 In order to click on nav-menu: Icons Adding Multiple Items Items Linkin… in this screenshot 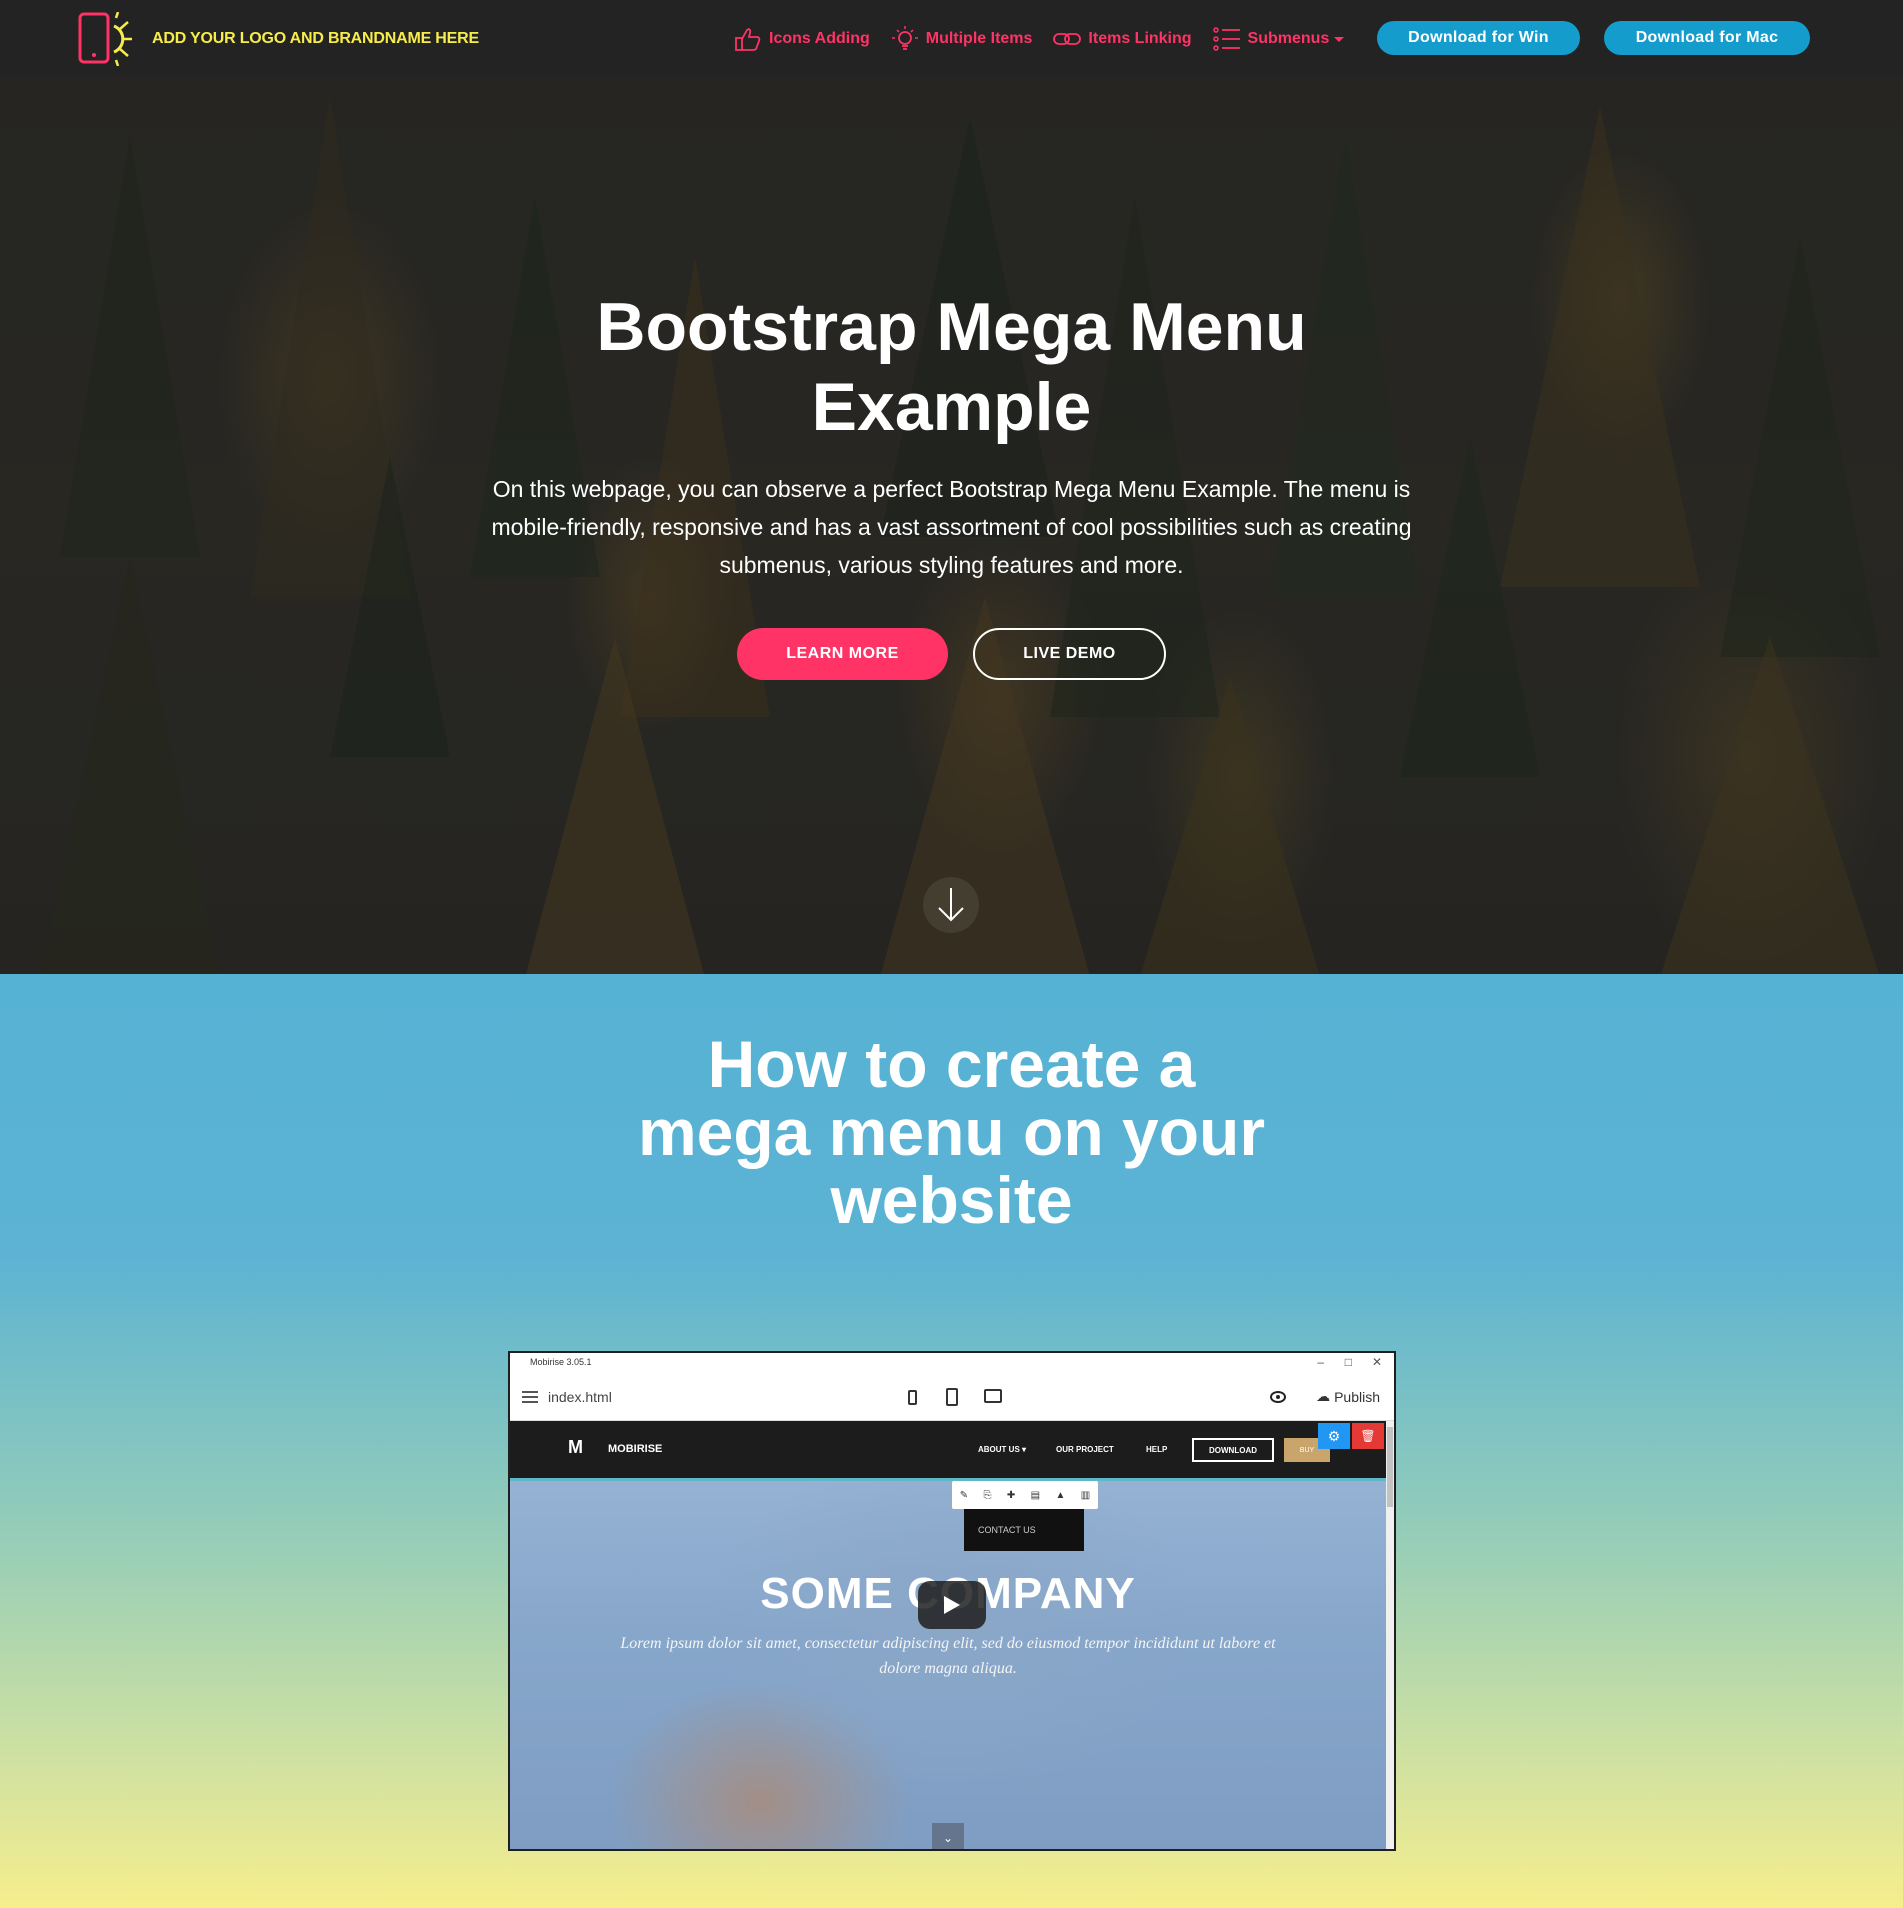, I will do `click(1048, 39)`.